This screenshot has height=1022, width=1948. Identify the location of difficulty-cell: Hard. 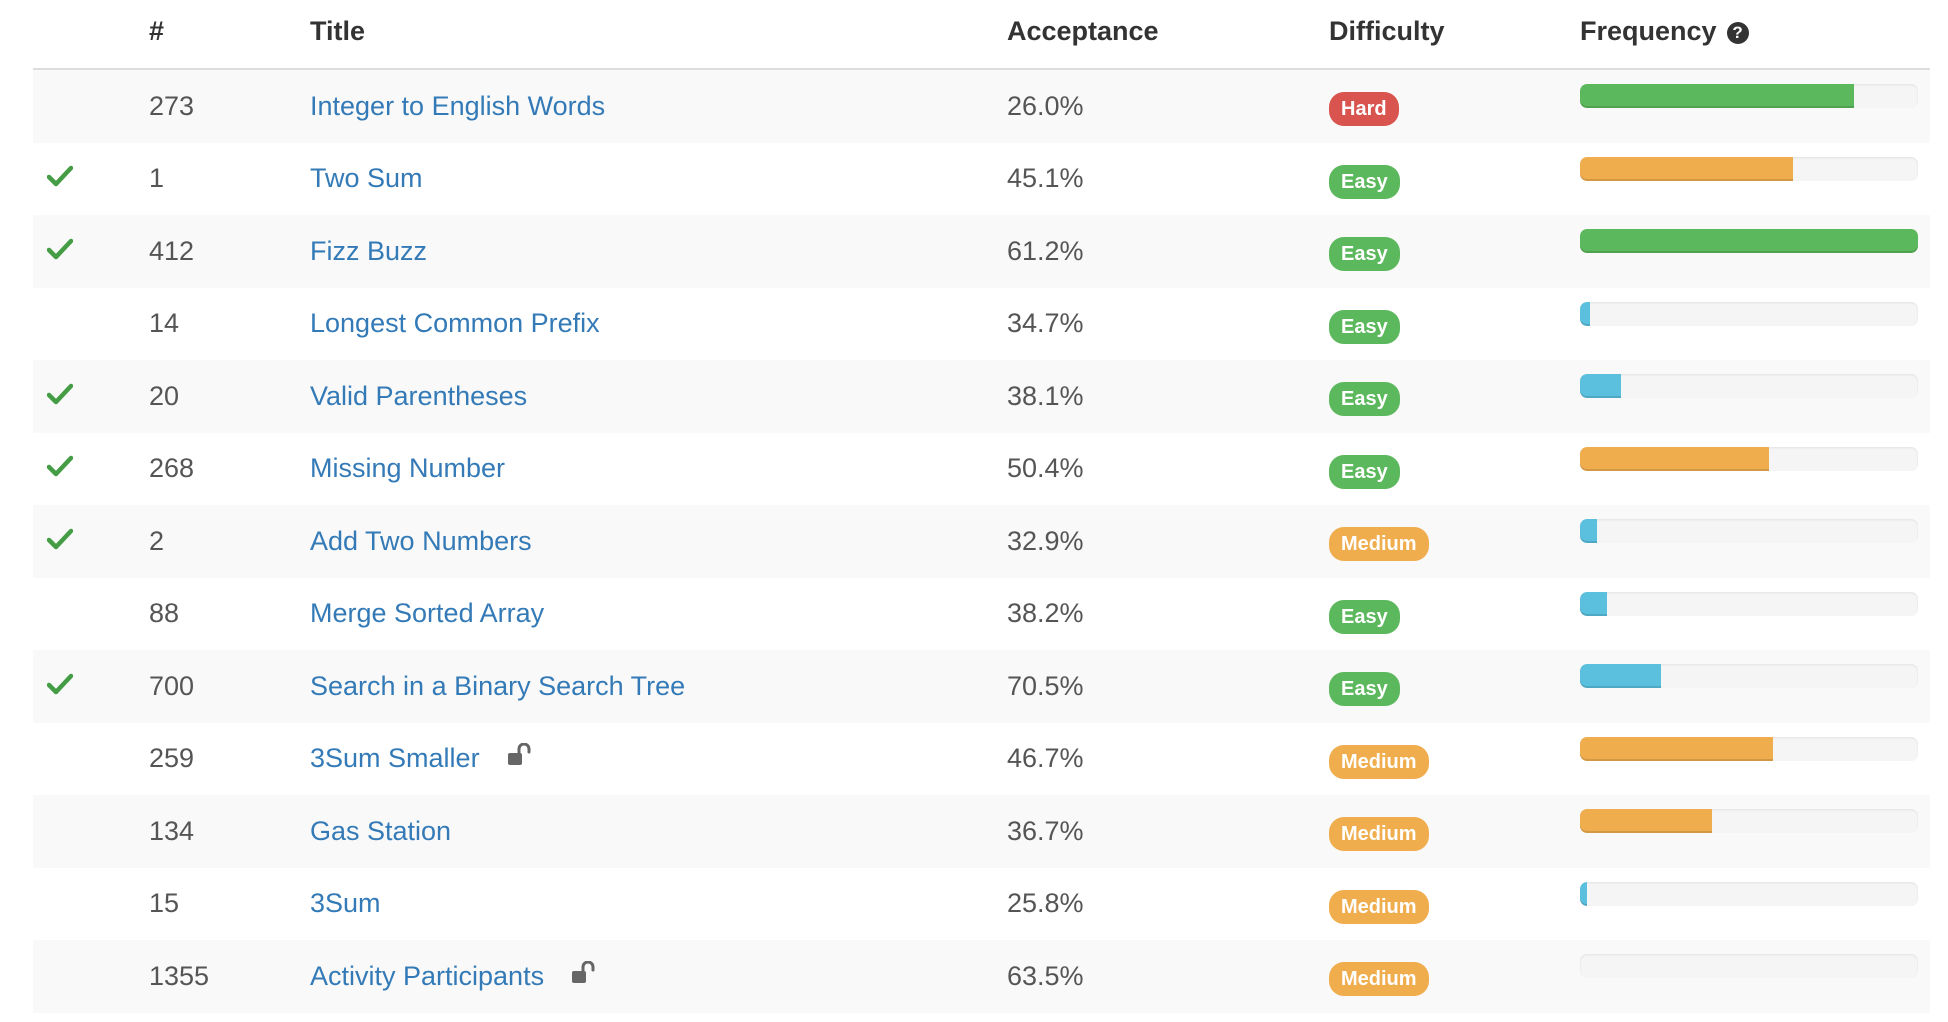
(1364, 106).